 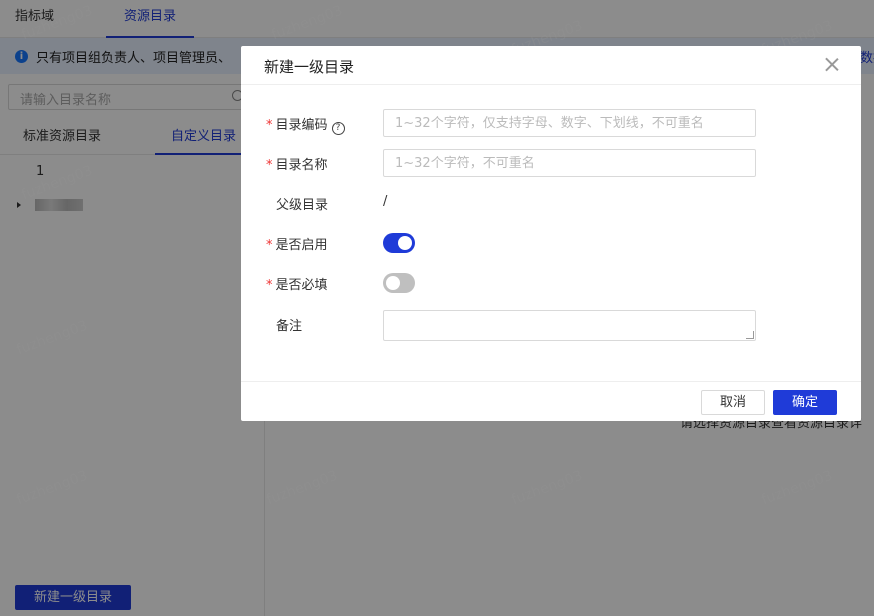 What do you see at coordinates (551, 283) in the screenshot?
I see `field-row-mandatory: * 是否必填` at bounding box center [551, 283].